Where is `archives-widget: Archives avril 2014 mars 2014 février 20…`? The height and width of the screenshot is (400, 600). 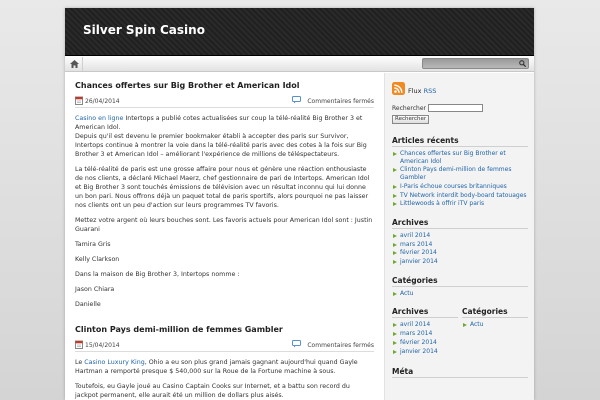 archives-widget: Archives avril 2014 mars 2014 février 20… is located at coordinates (460, 242).